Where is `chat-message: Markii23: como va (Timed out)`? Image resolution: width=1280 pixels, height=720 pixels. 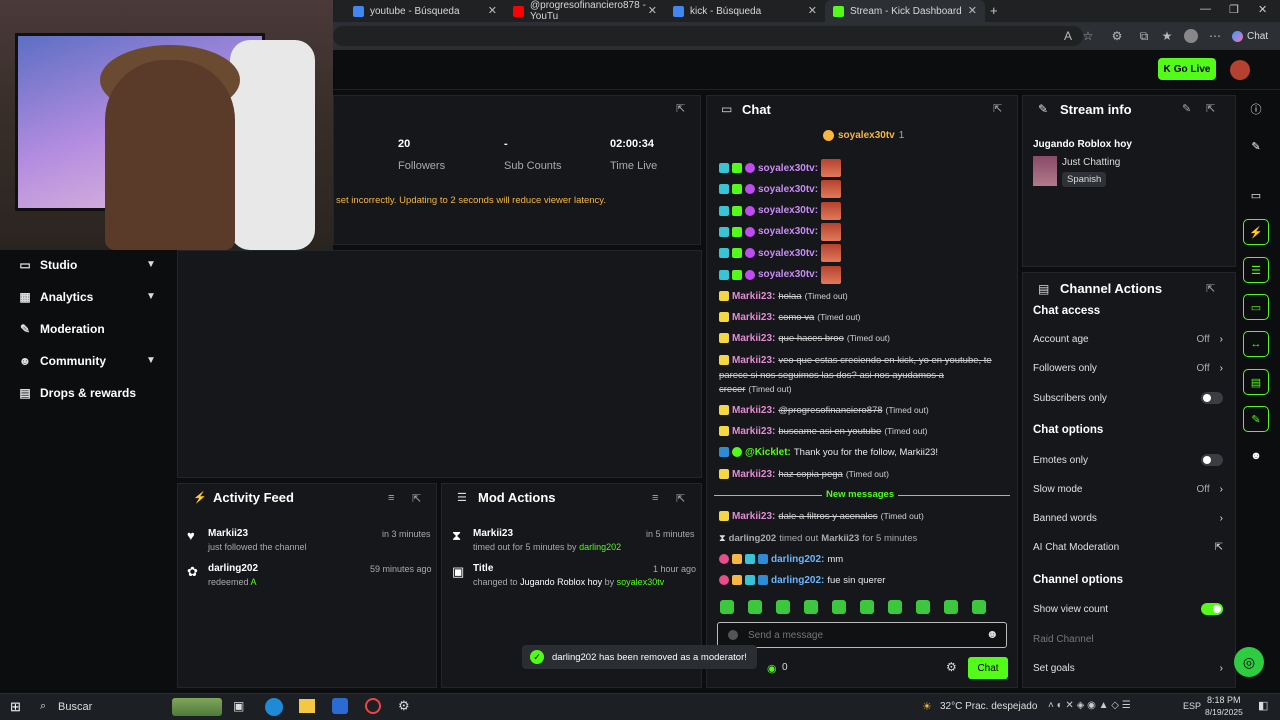 chat-message: Markii23: como va (Timed out) is located at coordinates (789, 317).